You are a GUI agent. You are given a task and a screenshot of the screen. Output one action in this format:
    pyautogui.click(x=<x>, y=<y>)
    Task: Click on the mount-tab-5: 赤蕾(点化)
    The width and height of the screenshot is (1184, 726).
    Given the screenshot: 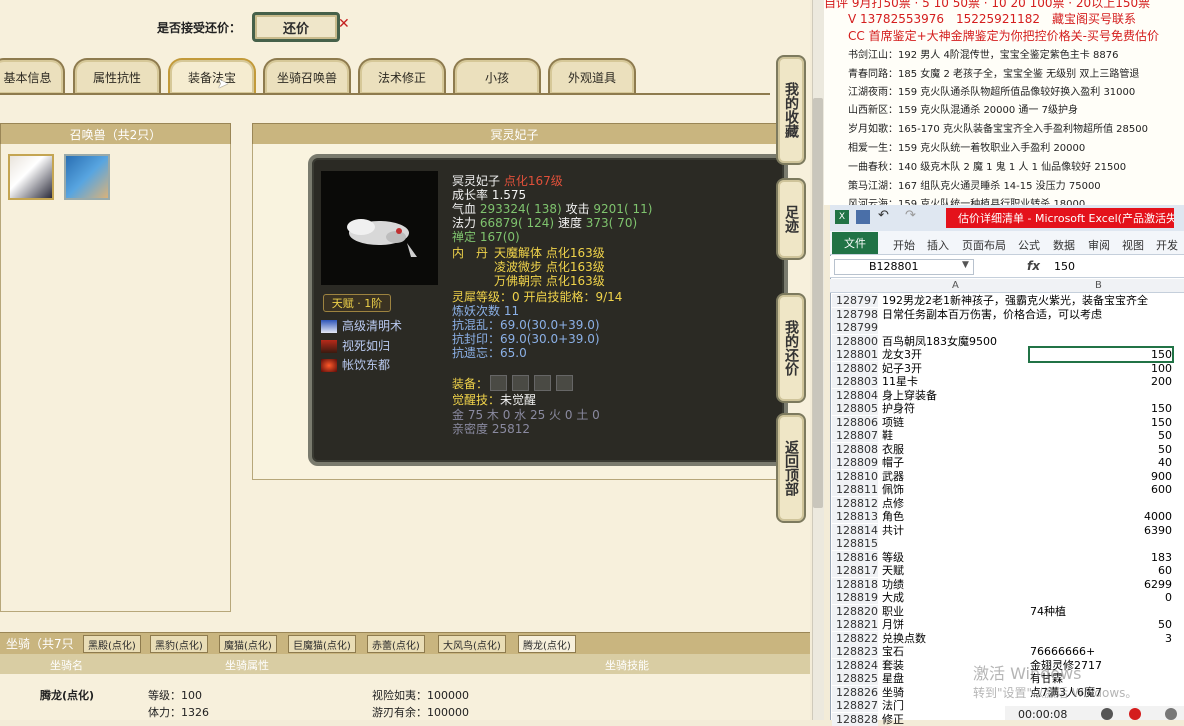 What is the action you would take?
    pyautogui.click(x=396, y=644)
    